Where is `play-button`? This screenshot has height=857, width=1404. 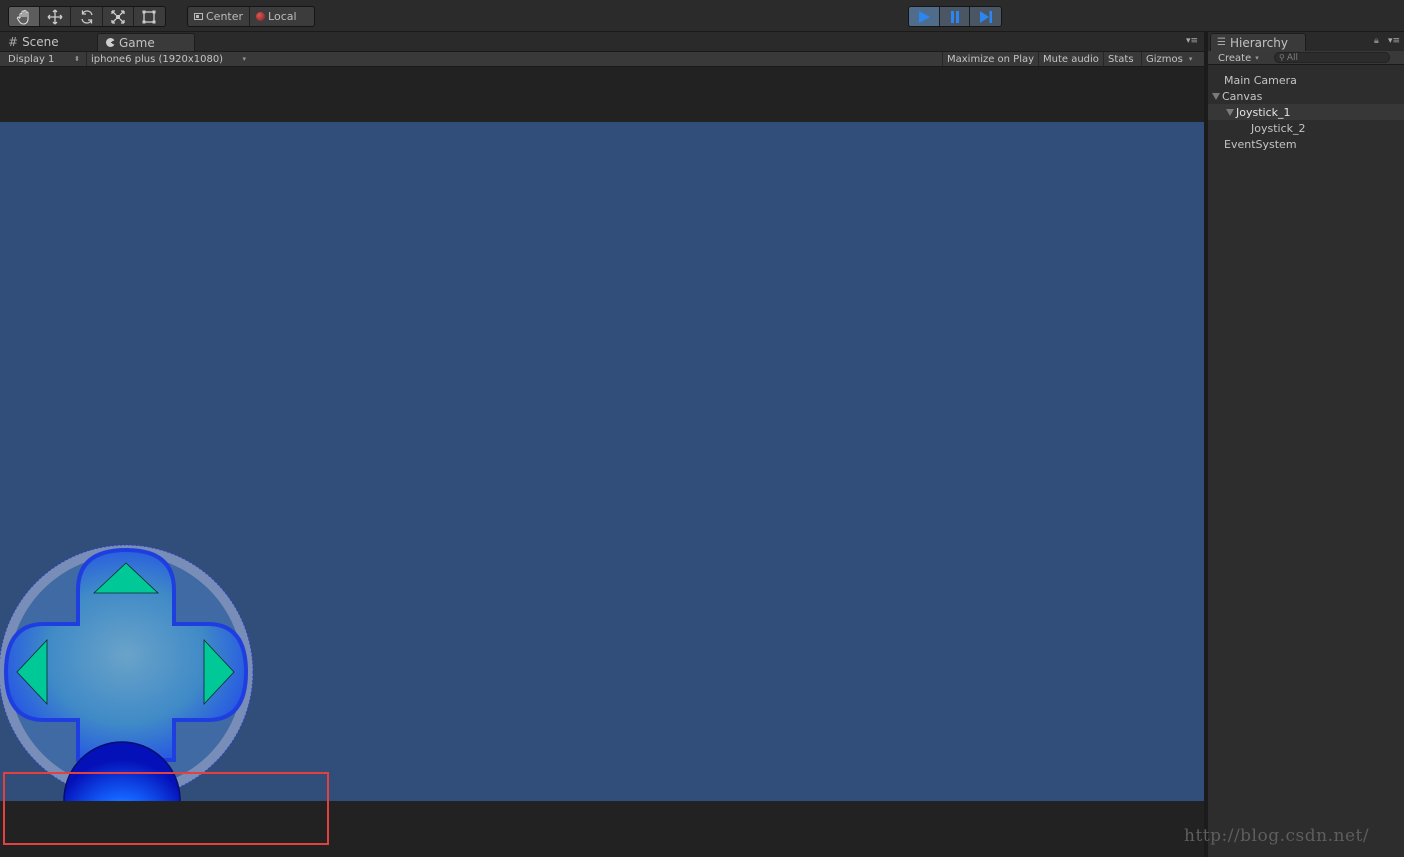
play-button is located at coordinates (924, 16).